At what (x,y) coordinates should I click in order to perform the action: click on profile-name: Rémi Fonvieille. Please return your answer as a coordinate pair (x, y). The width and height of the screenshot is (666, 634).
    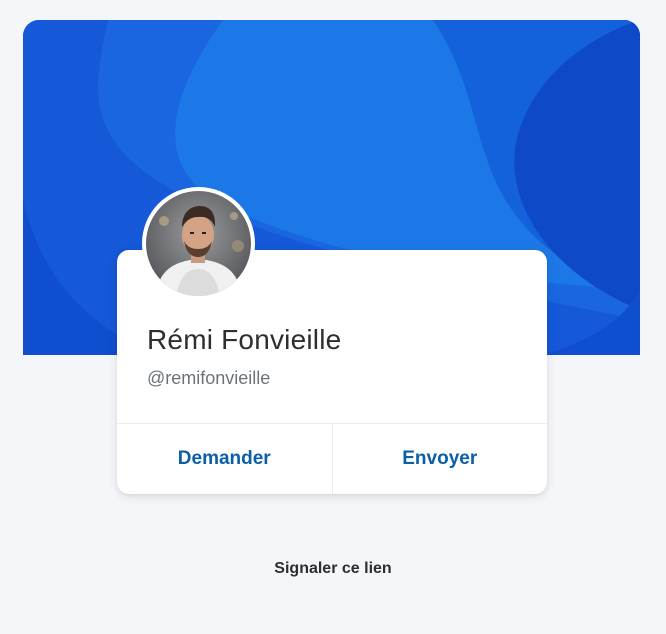
    Looking at the image, I should click on (244, 339).